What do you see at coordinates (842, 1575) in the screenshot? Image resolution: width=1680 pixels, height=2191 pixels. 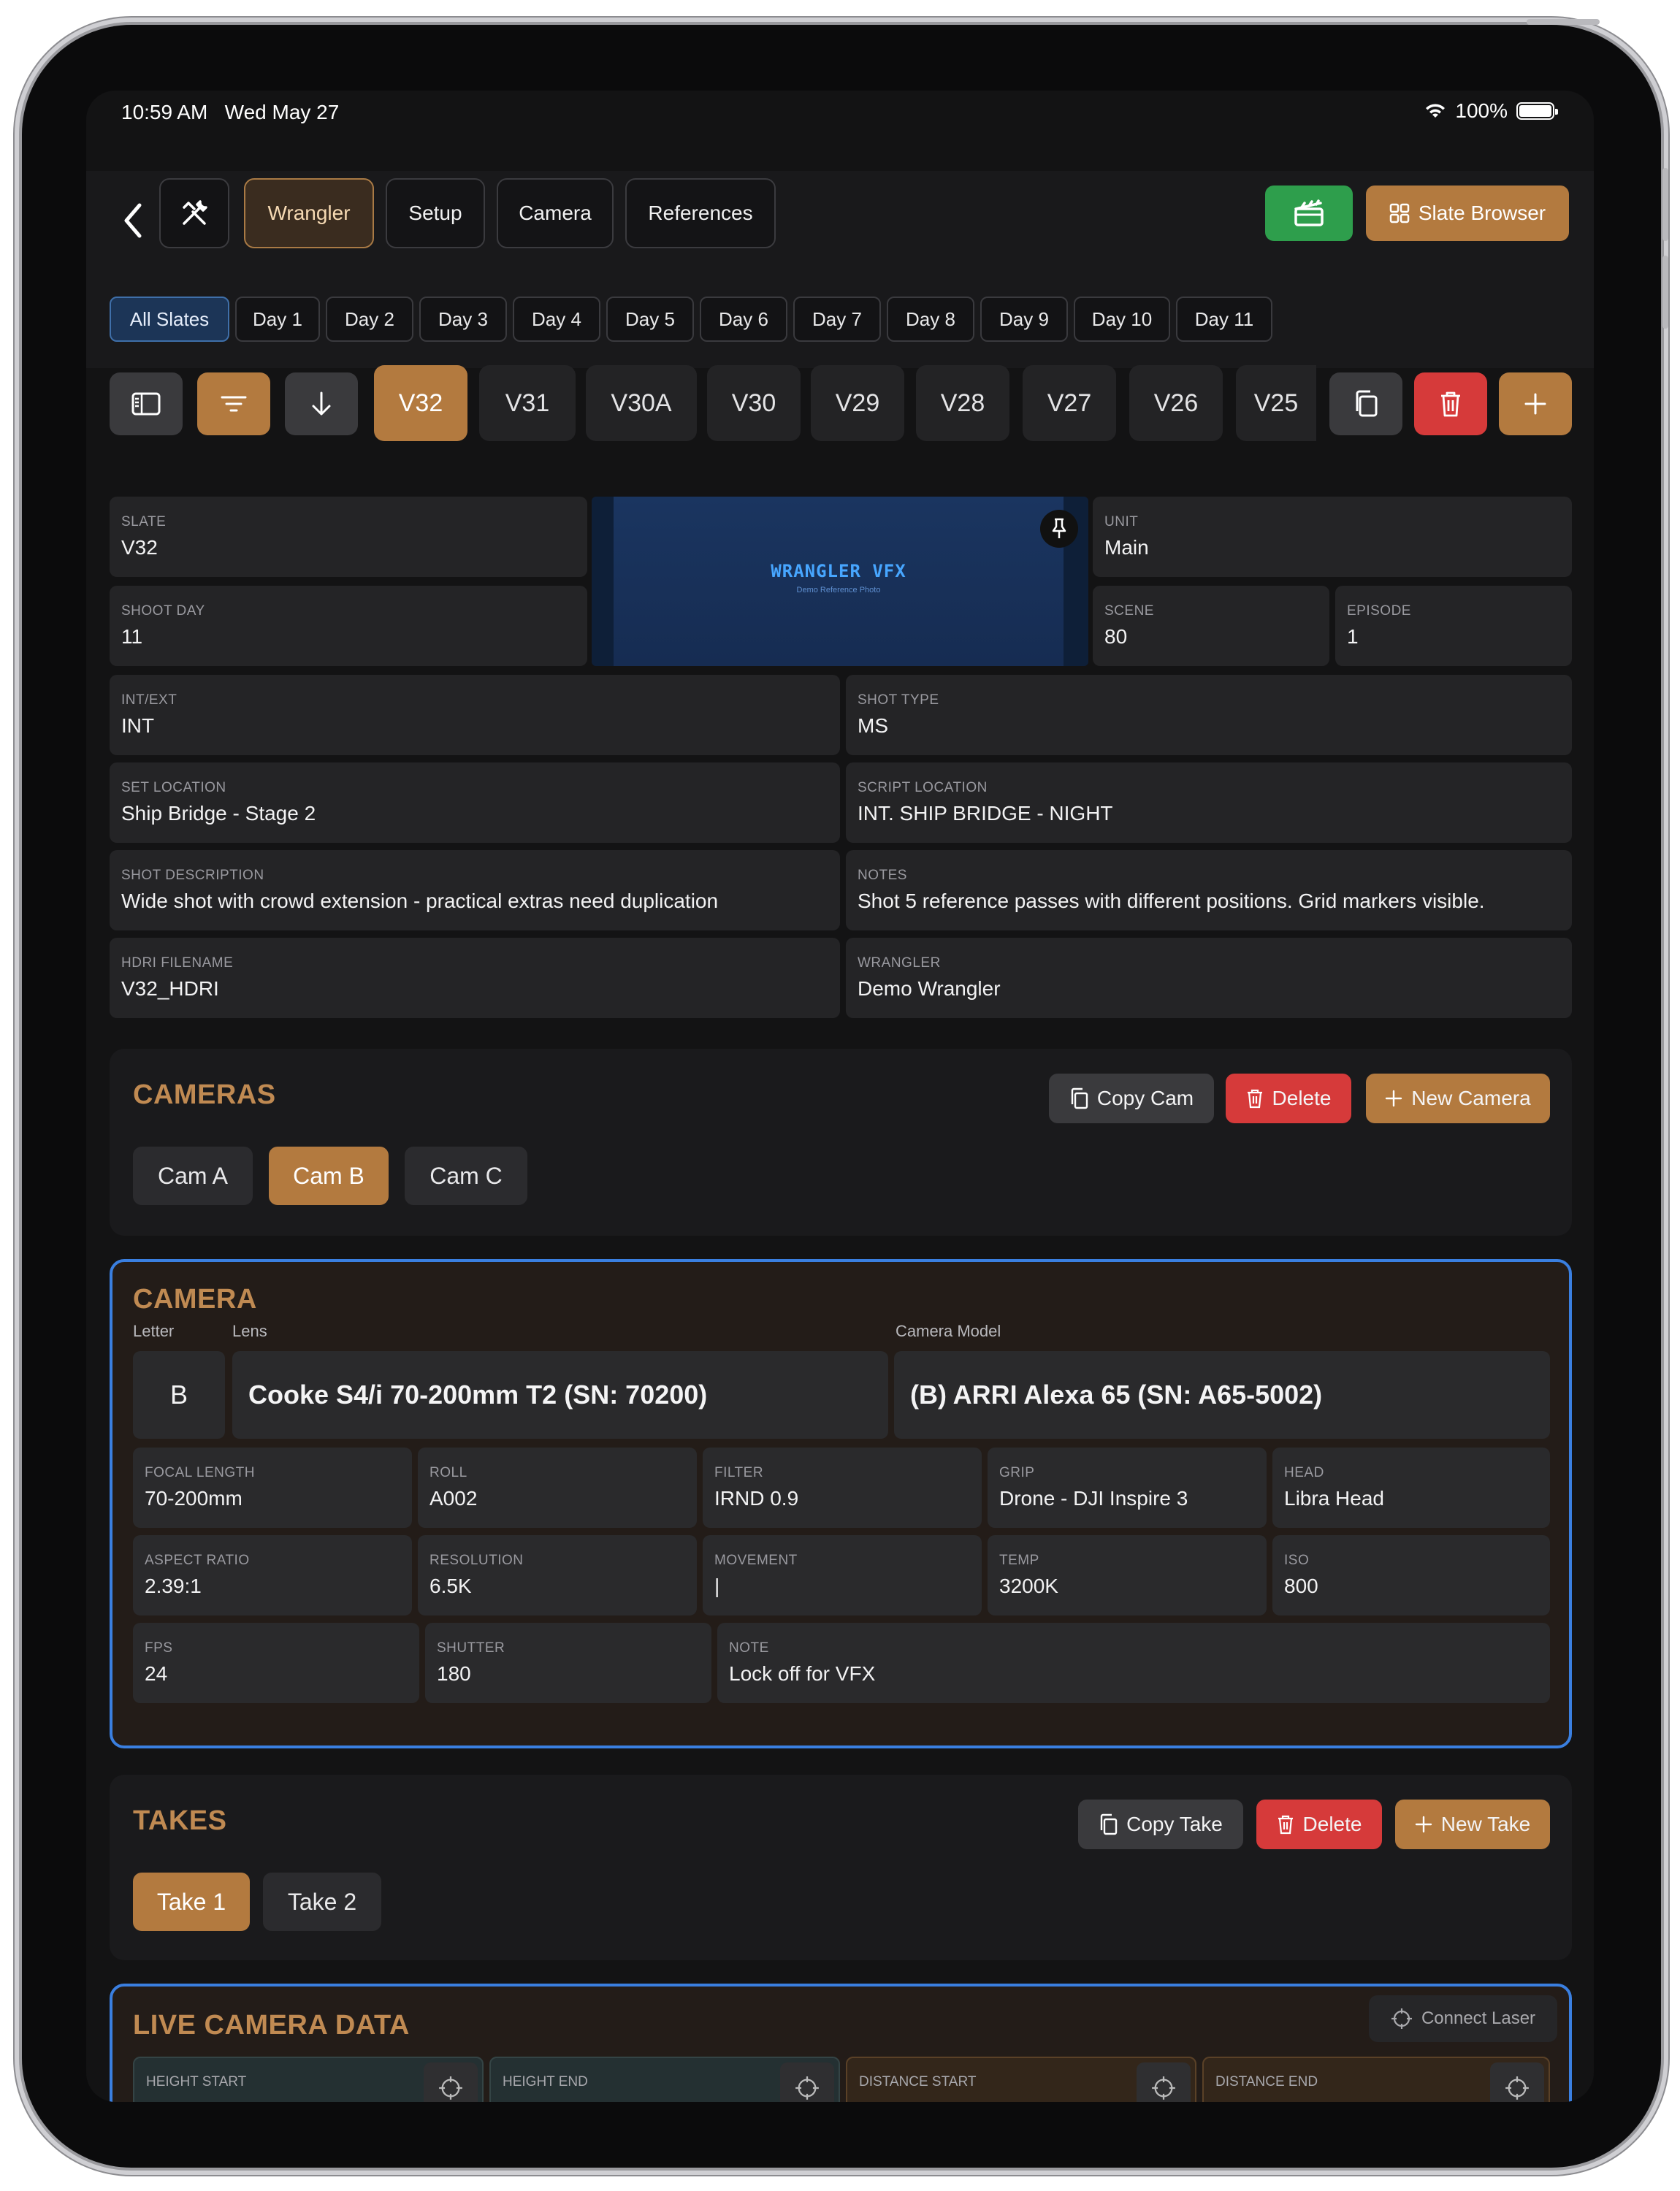 I see `field-movement: MOVEMENT |` at bounding box center [842, 1575].